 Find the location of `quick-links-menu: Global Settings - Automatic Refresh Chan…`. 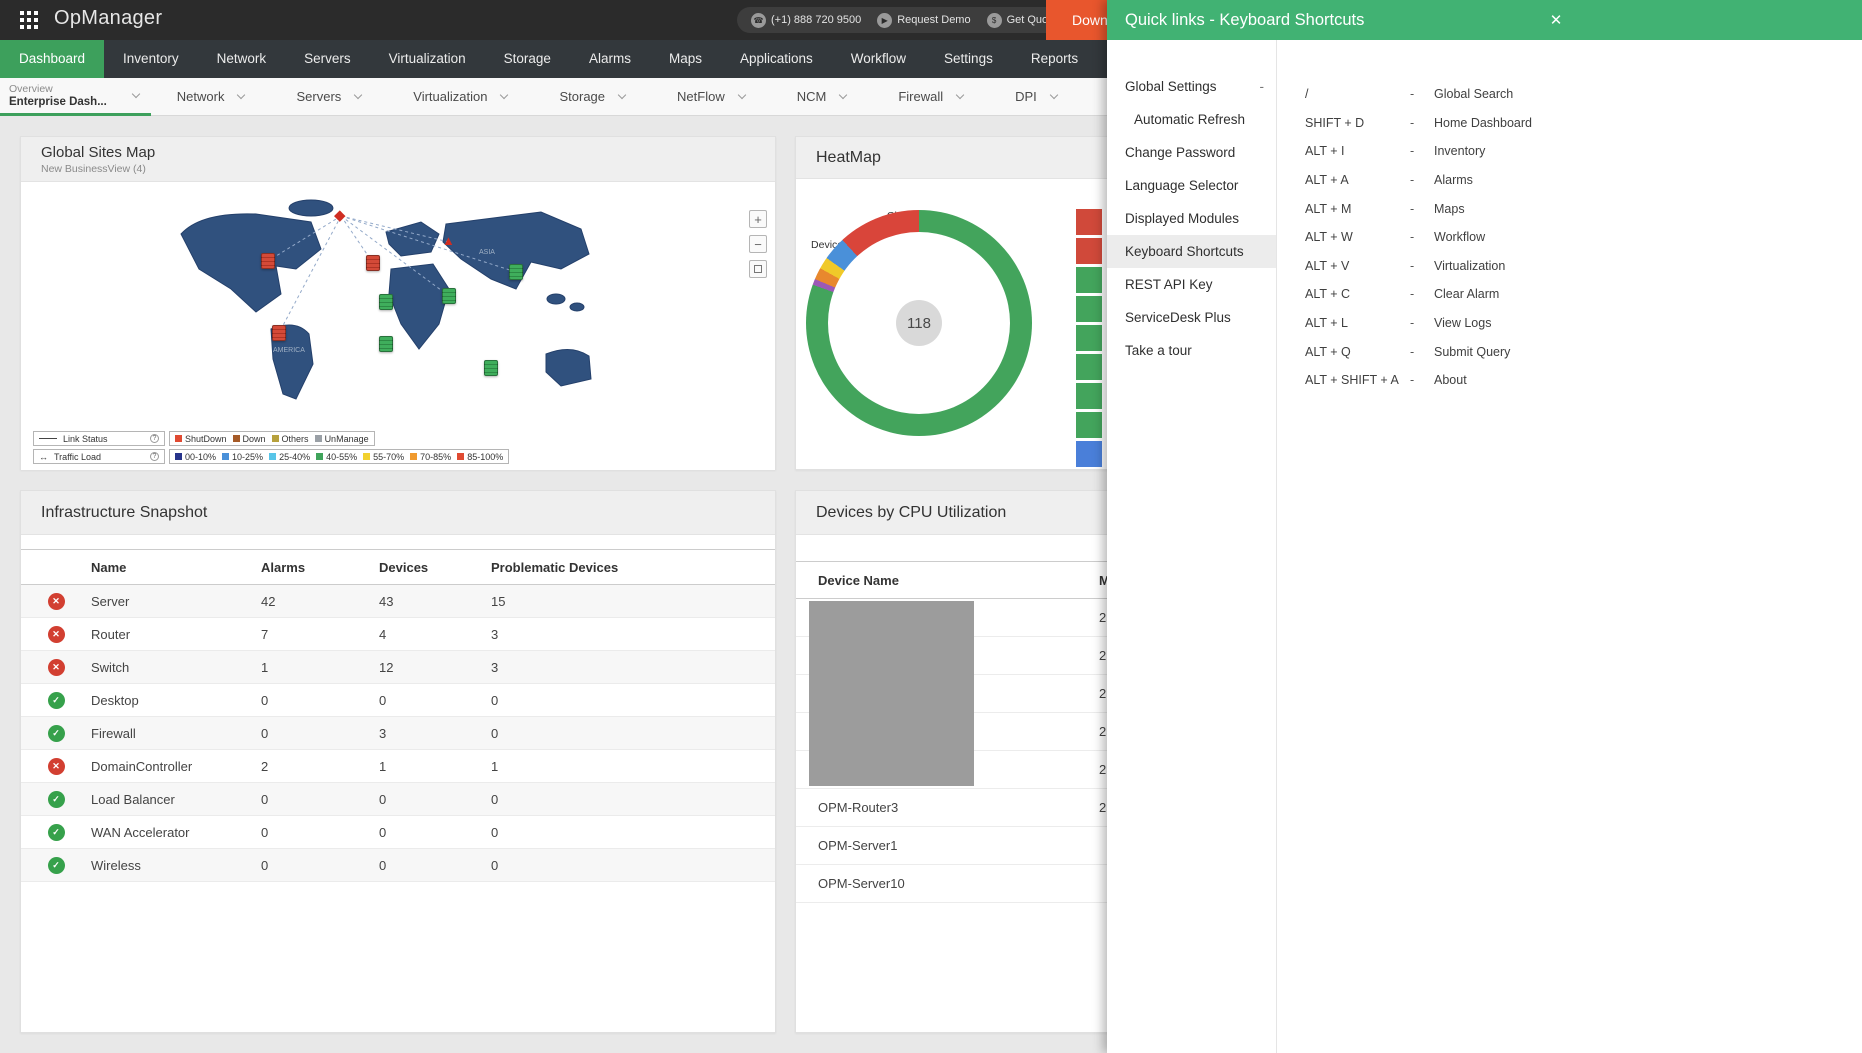

quick-links-menu: Global Settings - Automatic Refresh Chan… is located at coordinates (1192, 546).